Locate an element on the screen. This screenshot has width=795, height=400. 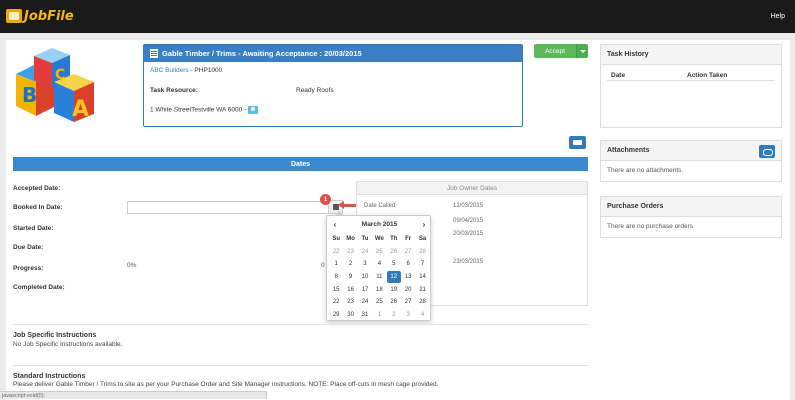
column-header-date: Date is located at coordinates (618, 75).